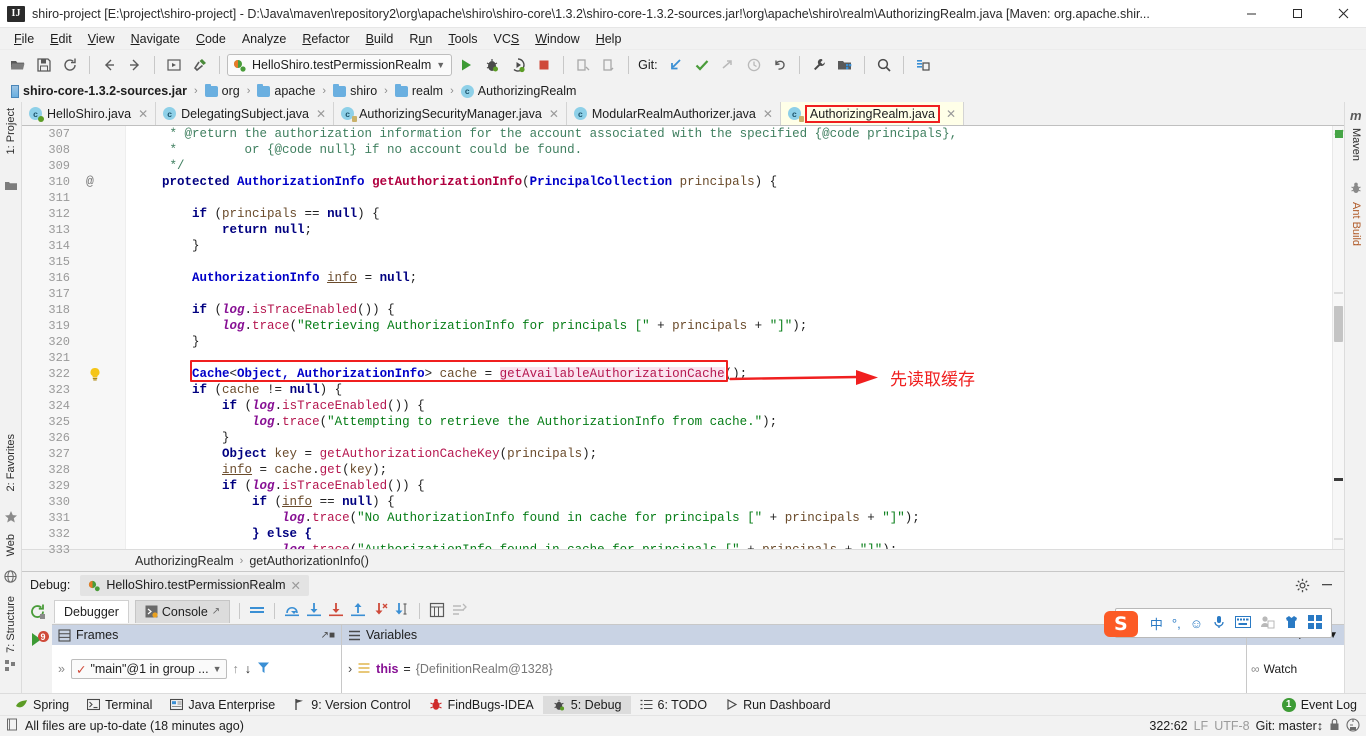 The image size is (1366, 736). Describe the element at coordinates (728, 65) in the screenshot. I see `push-icon` at that location.